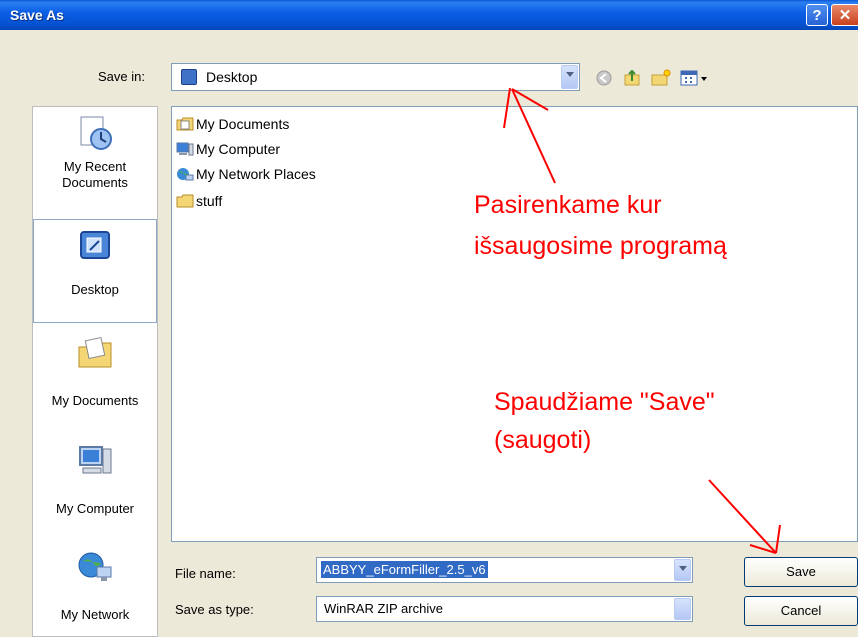 This screenshot has width=858, height=637. I want to click on new-folder-icon, so click(661, 78).